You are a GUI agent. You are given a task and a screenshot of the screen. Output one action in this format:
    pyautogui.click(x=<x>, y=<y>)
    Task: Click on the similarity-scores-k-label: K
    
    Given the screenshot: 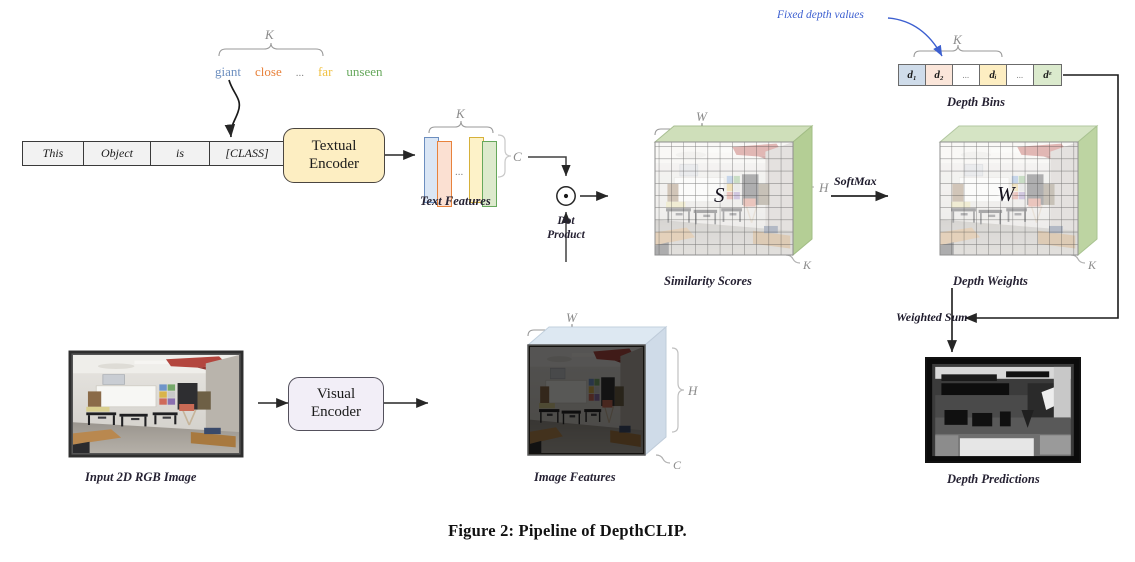 What is the action you would take?
    pyautogui.click(x=807, y=265)
    